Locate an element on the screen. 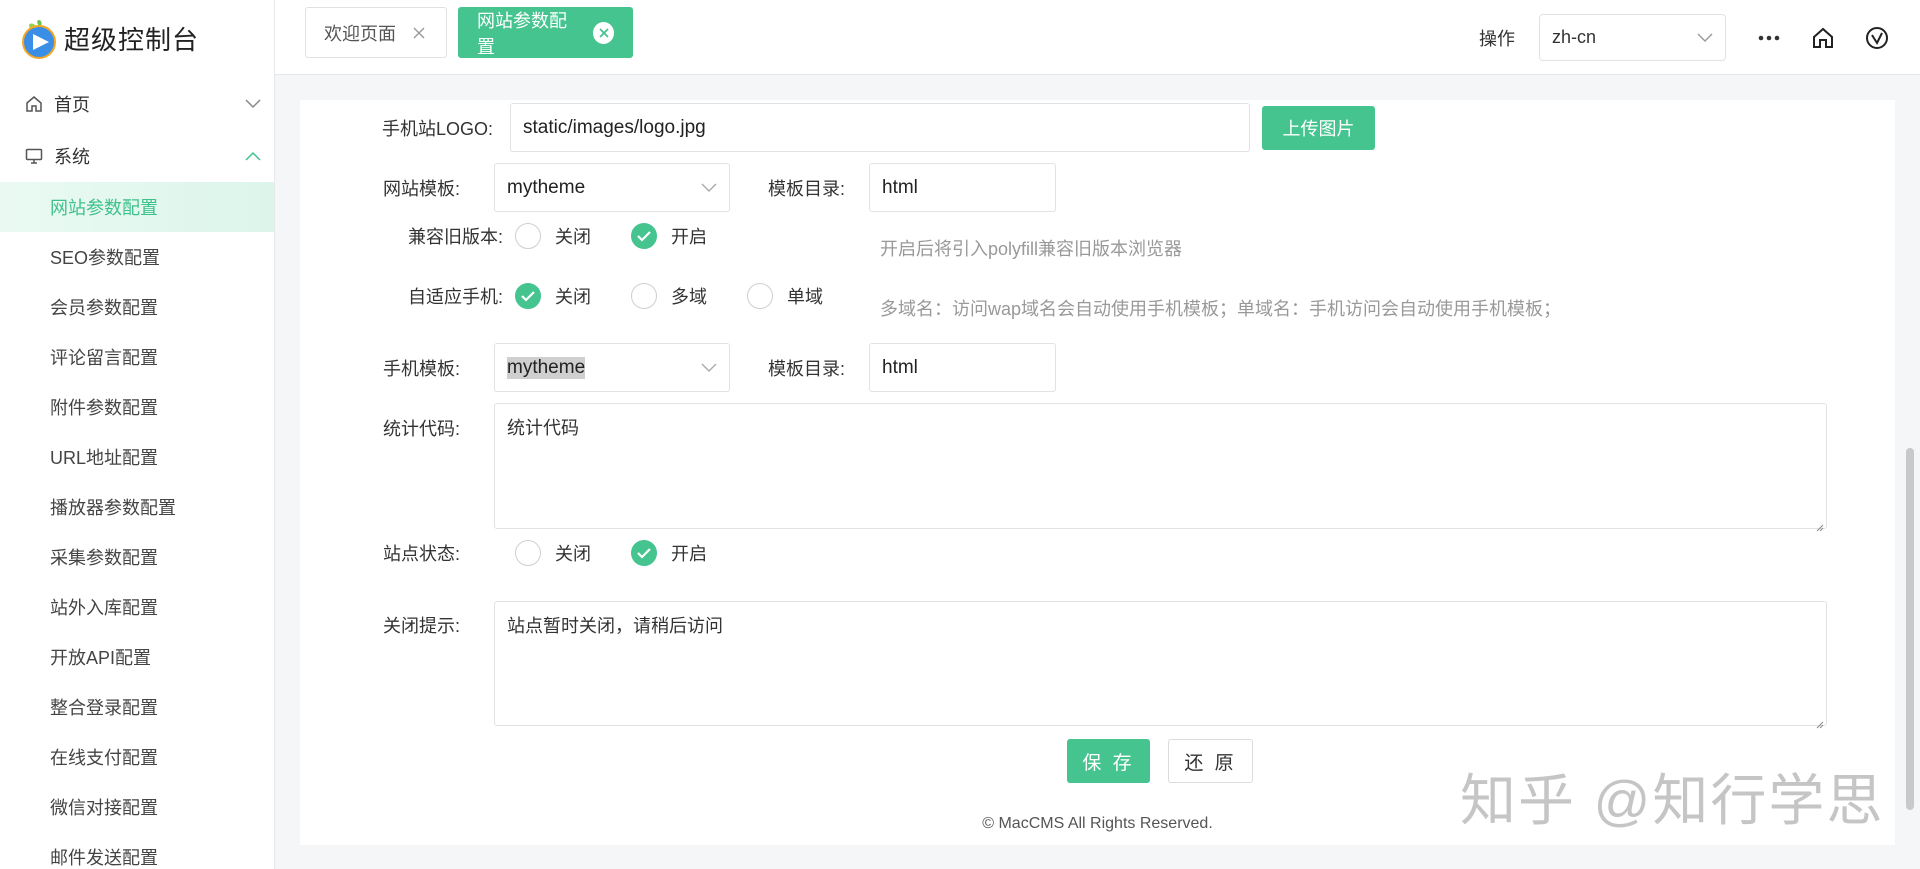 This screenshot has height=869, width=1920. mobile-template-select: mytheme is located at coordinates (612, 367).